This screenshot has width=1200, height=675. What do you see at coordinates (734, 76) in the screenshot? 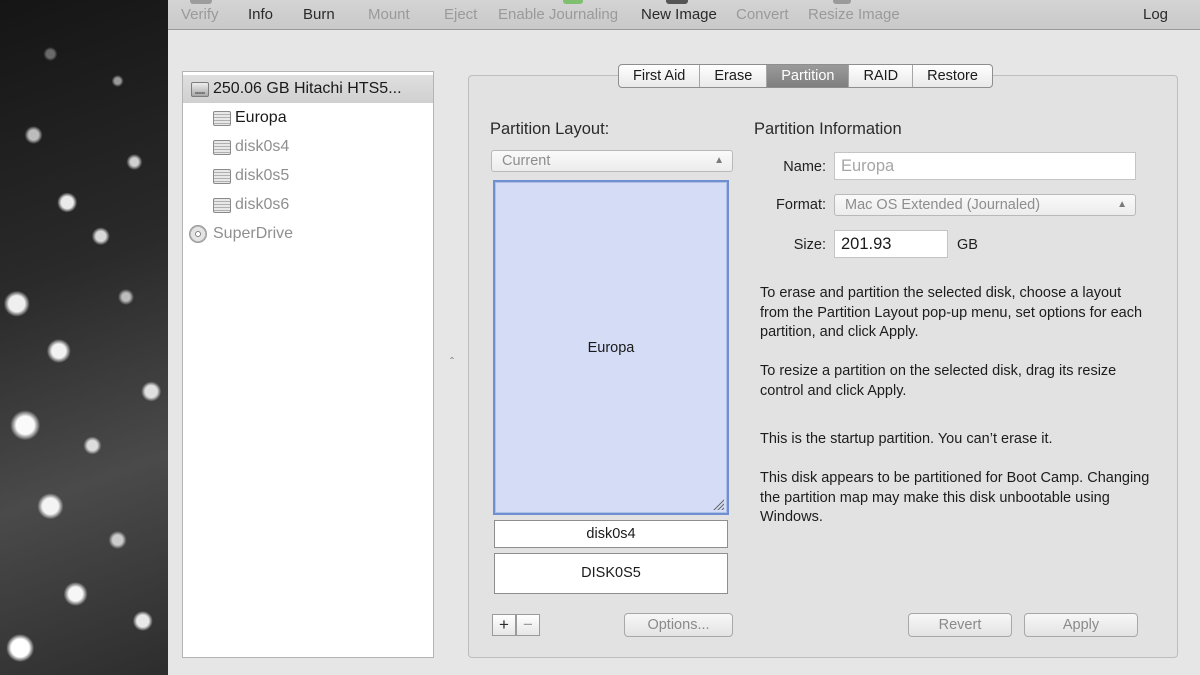
I see `tab-erase: Erase` at bounding box center [734, 76].